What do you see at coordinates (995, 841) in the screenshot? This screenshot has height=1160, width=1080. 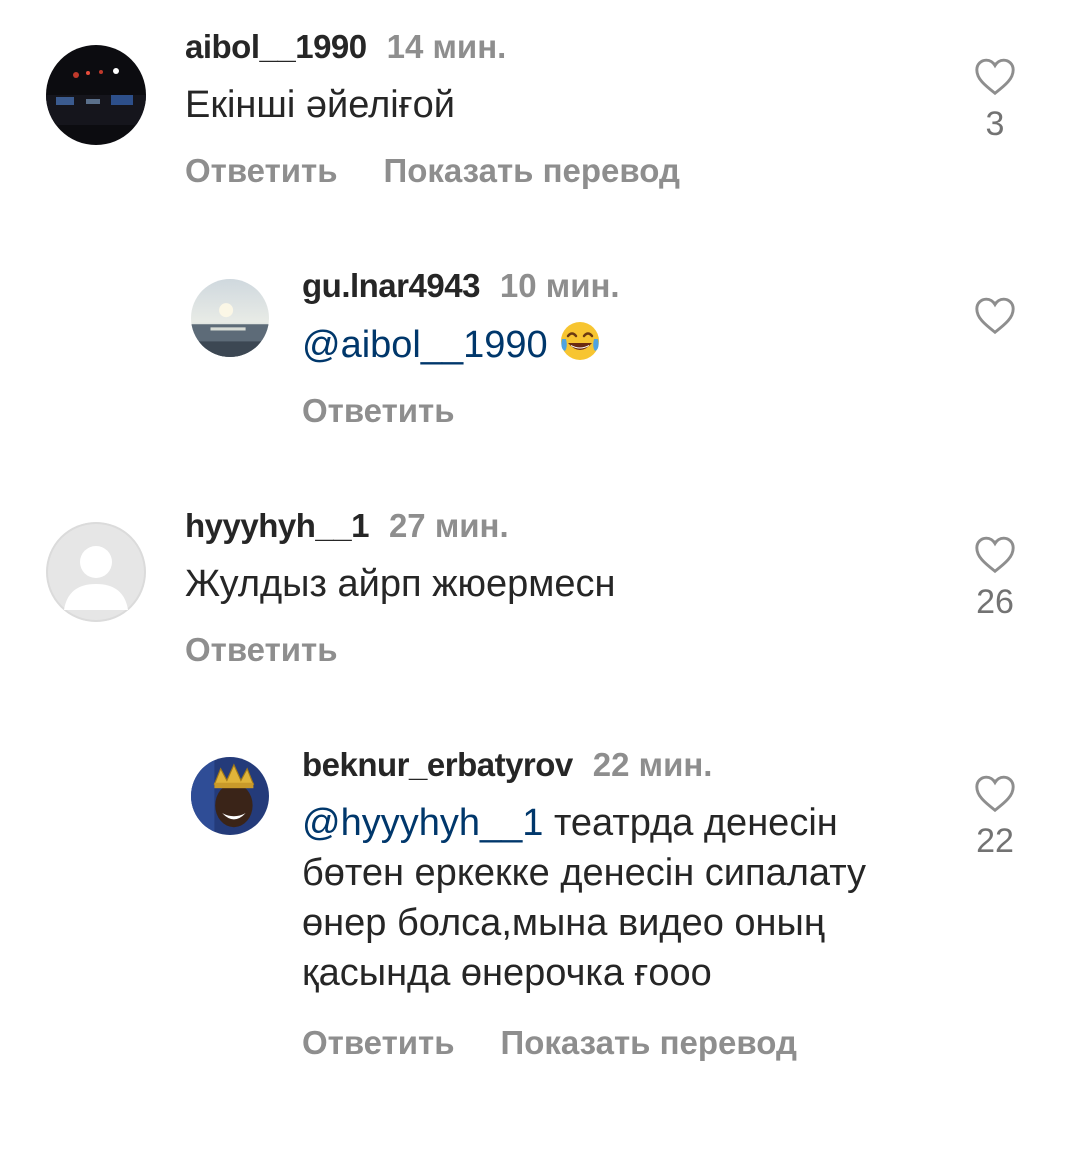 I see `like-count: 22` at bounding box center [995, 841].